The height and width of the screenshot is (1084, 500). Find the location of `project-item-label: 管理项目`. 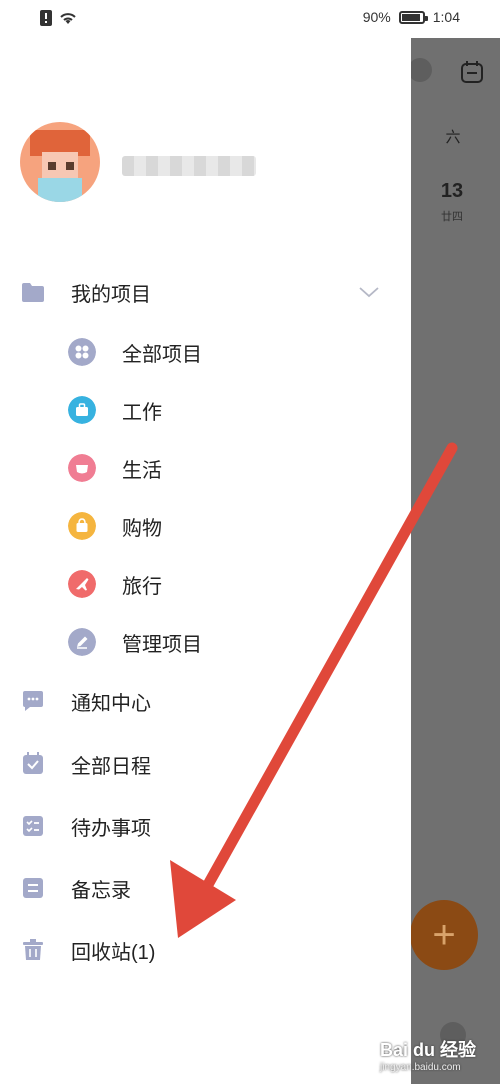

project-item-label: 管理项目 is located at coordinates (162, 644).